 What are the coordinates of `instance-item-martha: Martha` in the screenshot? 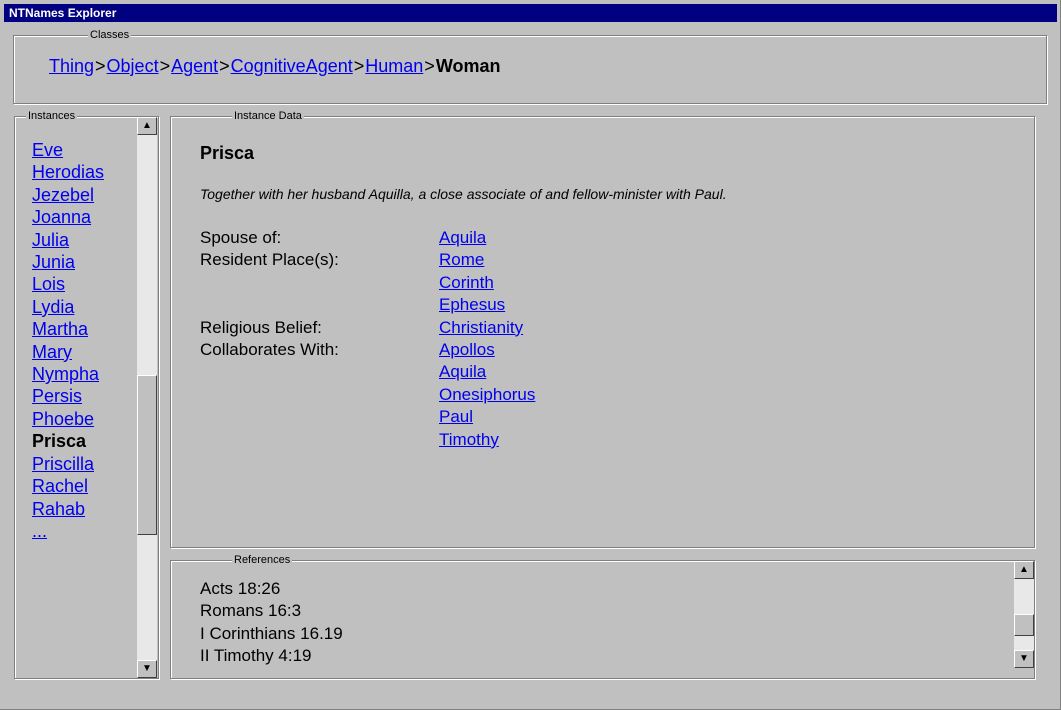 It's located at (87, 329).